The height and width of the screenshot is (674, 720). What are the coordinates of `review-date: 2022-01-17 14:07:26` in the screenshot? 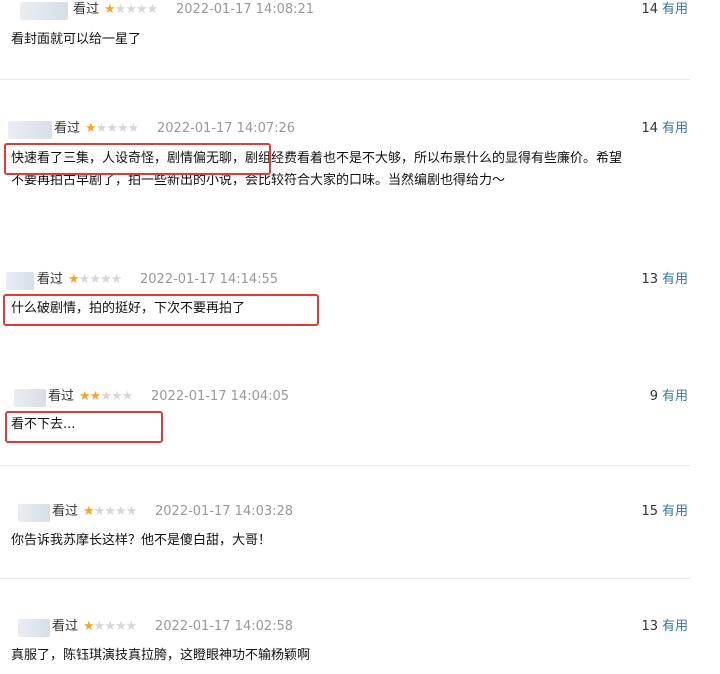 It's located at (226, 128).